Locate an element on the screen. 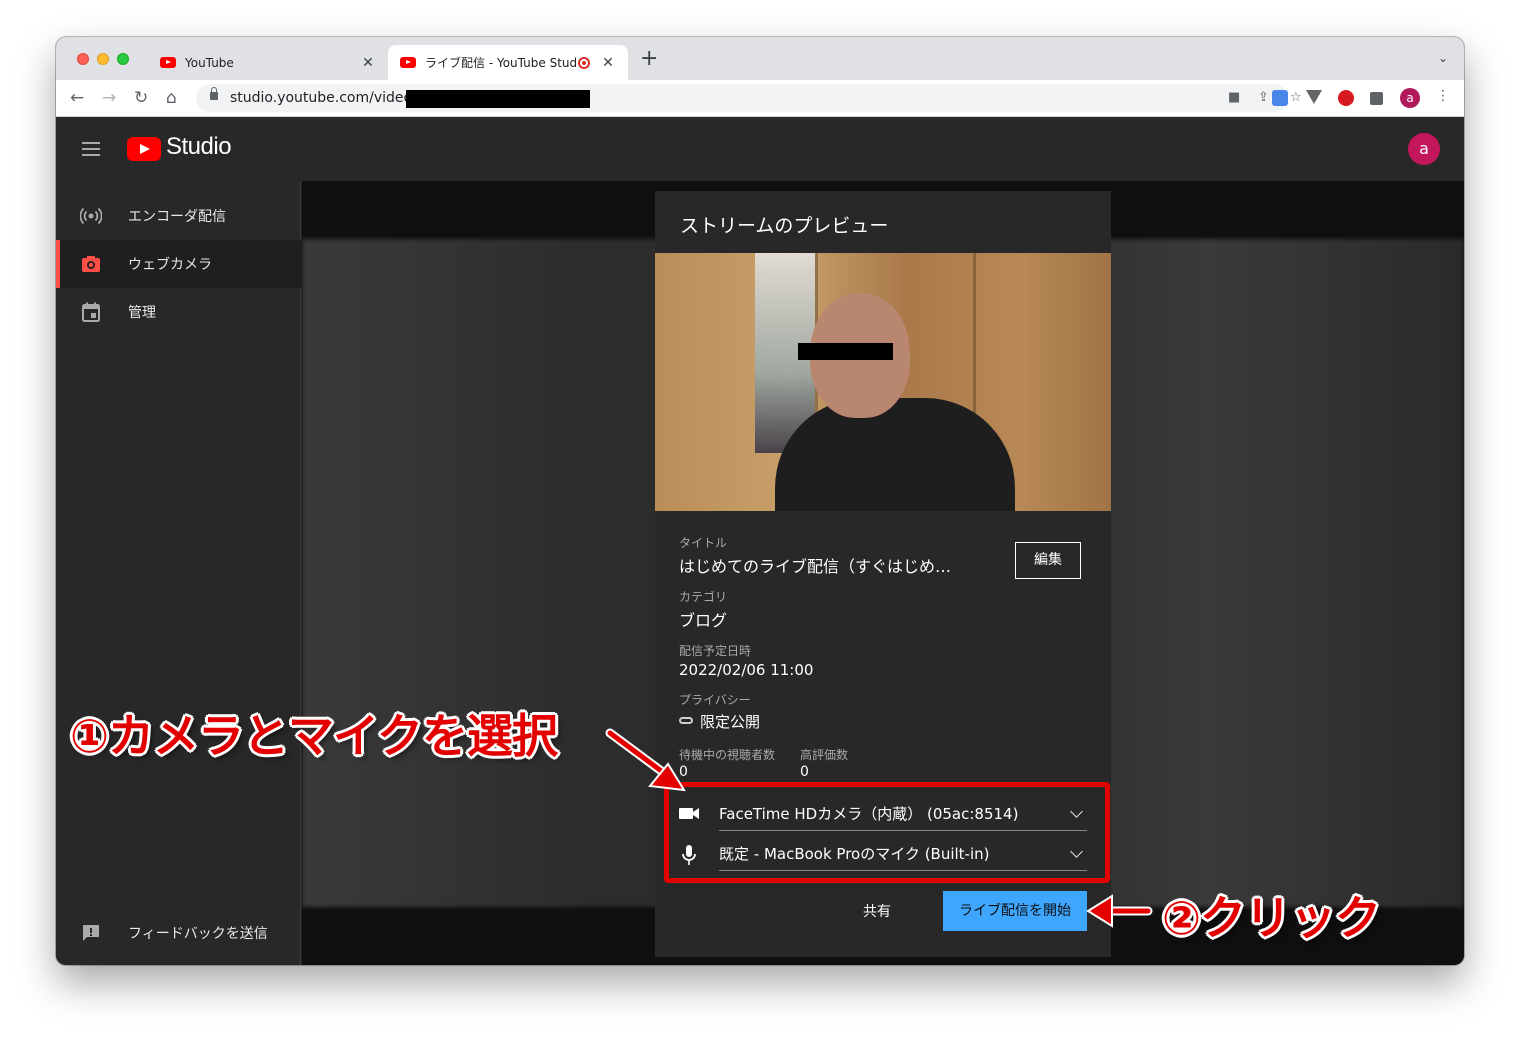 The width and height of the screenshot is (1520, 1039). annotation-step1: ①カメラとマイクを選択 is located at coordinates (314, 736).